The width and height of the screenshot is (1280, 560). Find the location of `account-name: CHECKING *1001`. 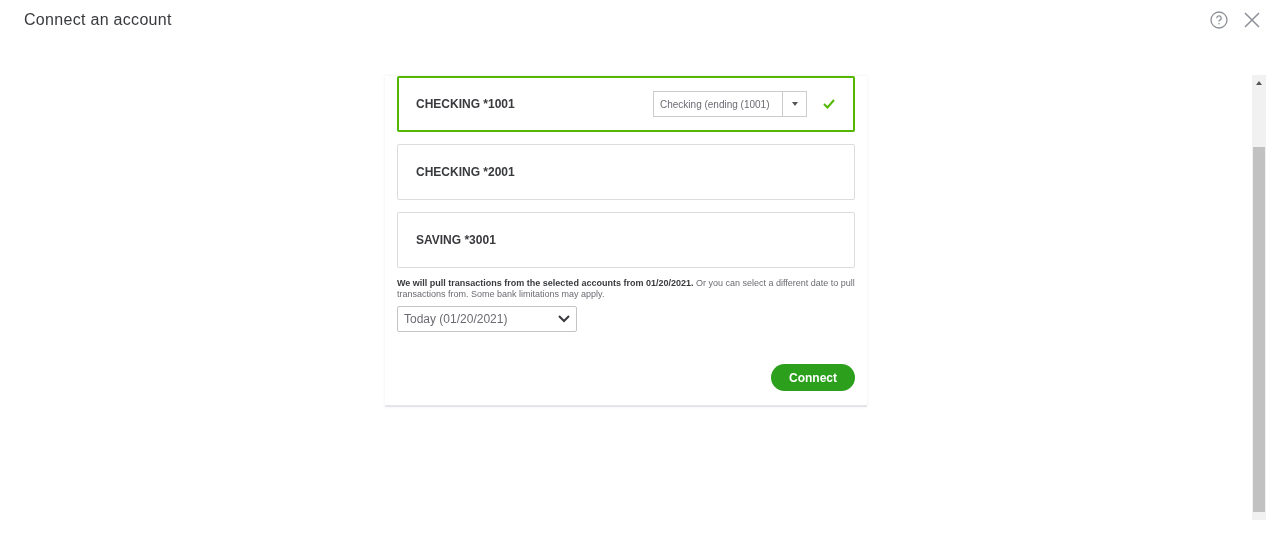

account-name: CHECKING *1001 is located at coordinates (465, 104).